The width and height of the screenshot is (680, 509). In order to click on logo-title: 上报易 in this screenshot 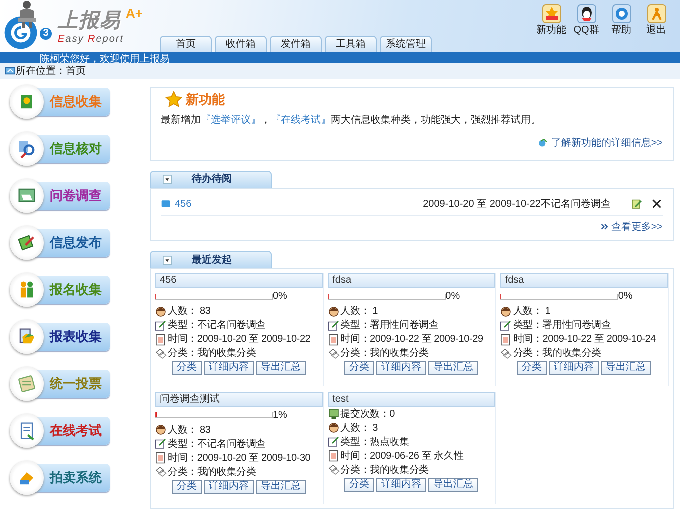, I will do `click(89, 21)`.